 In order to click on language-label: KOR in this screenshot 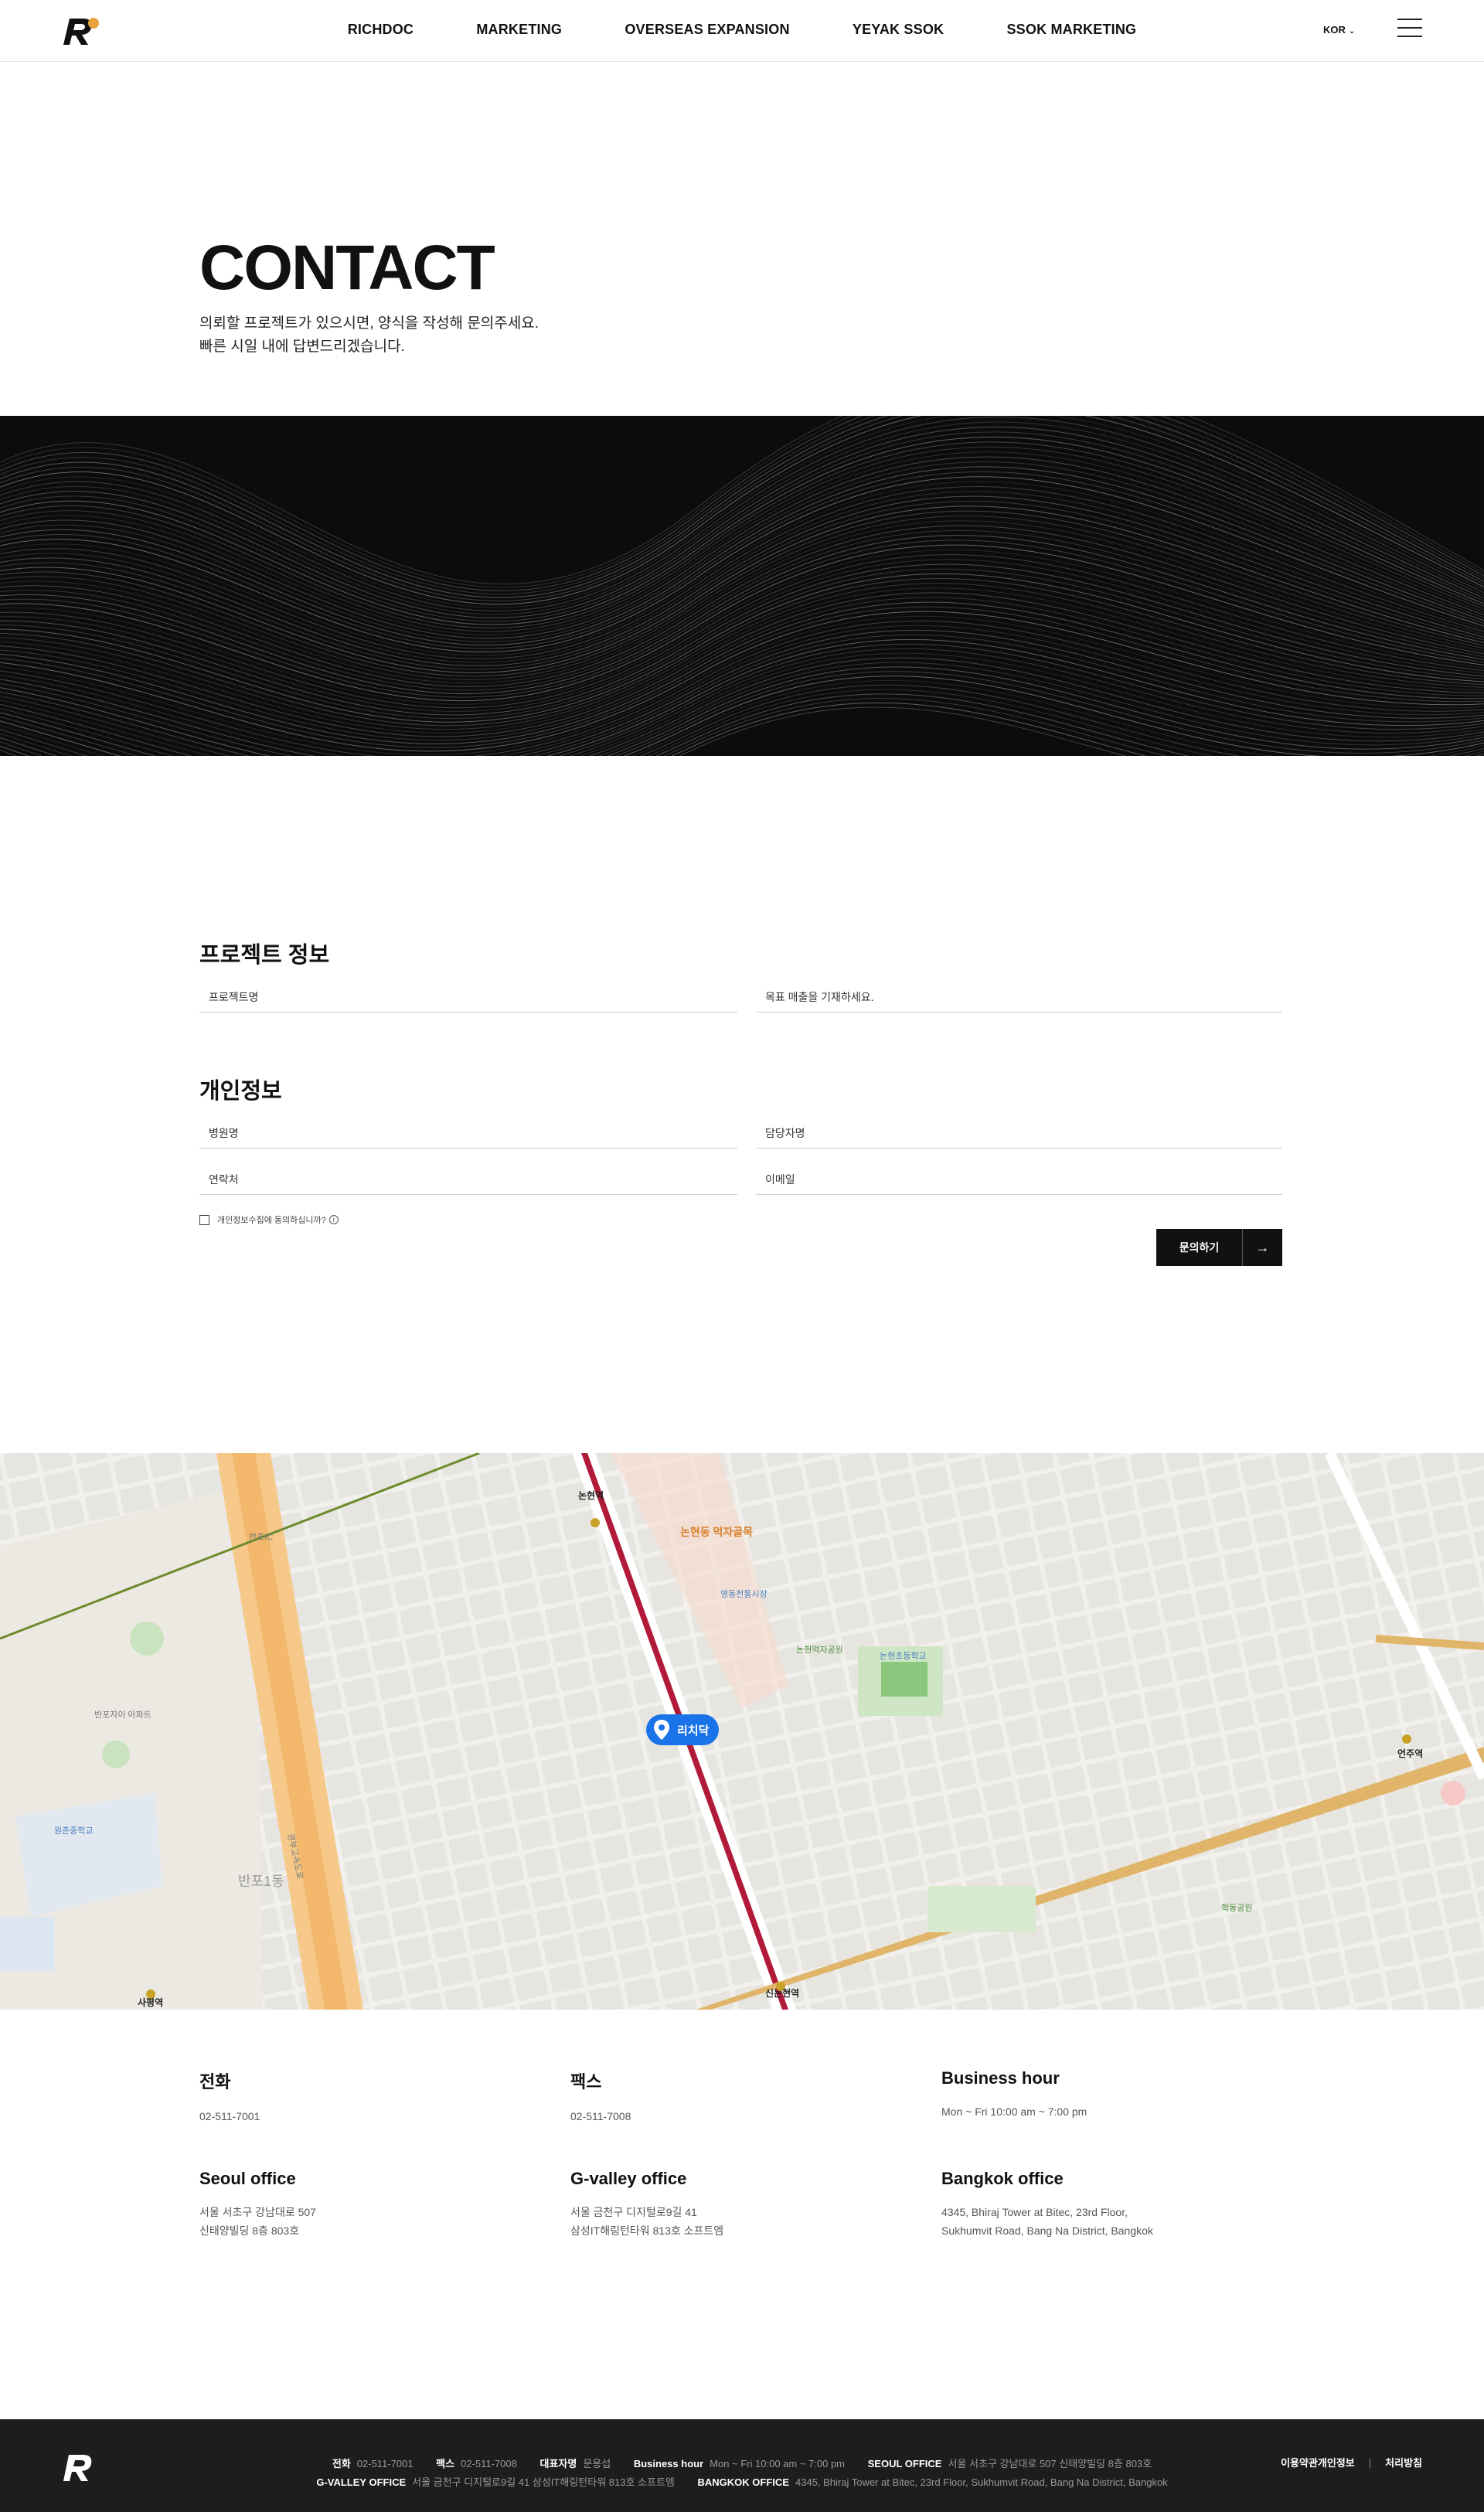, I will do `click(1334, 30)`.